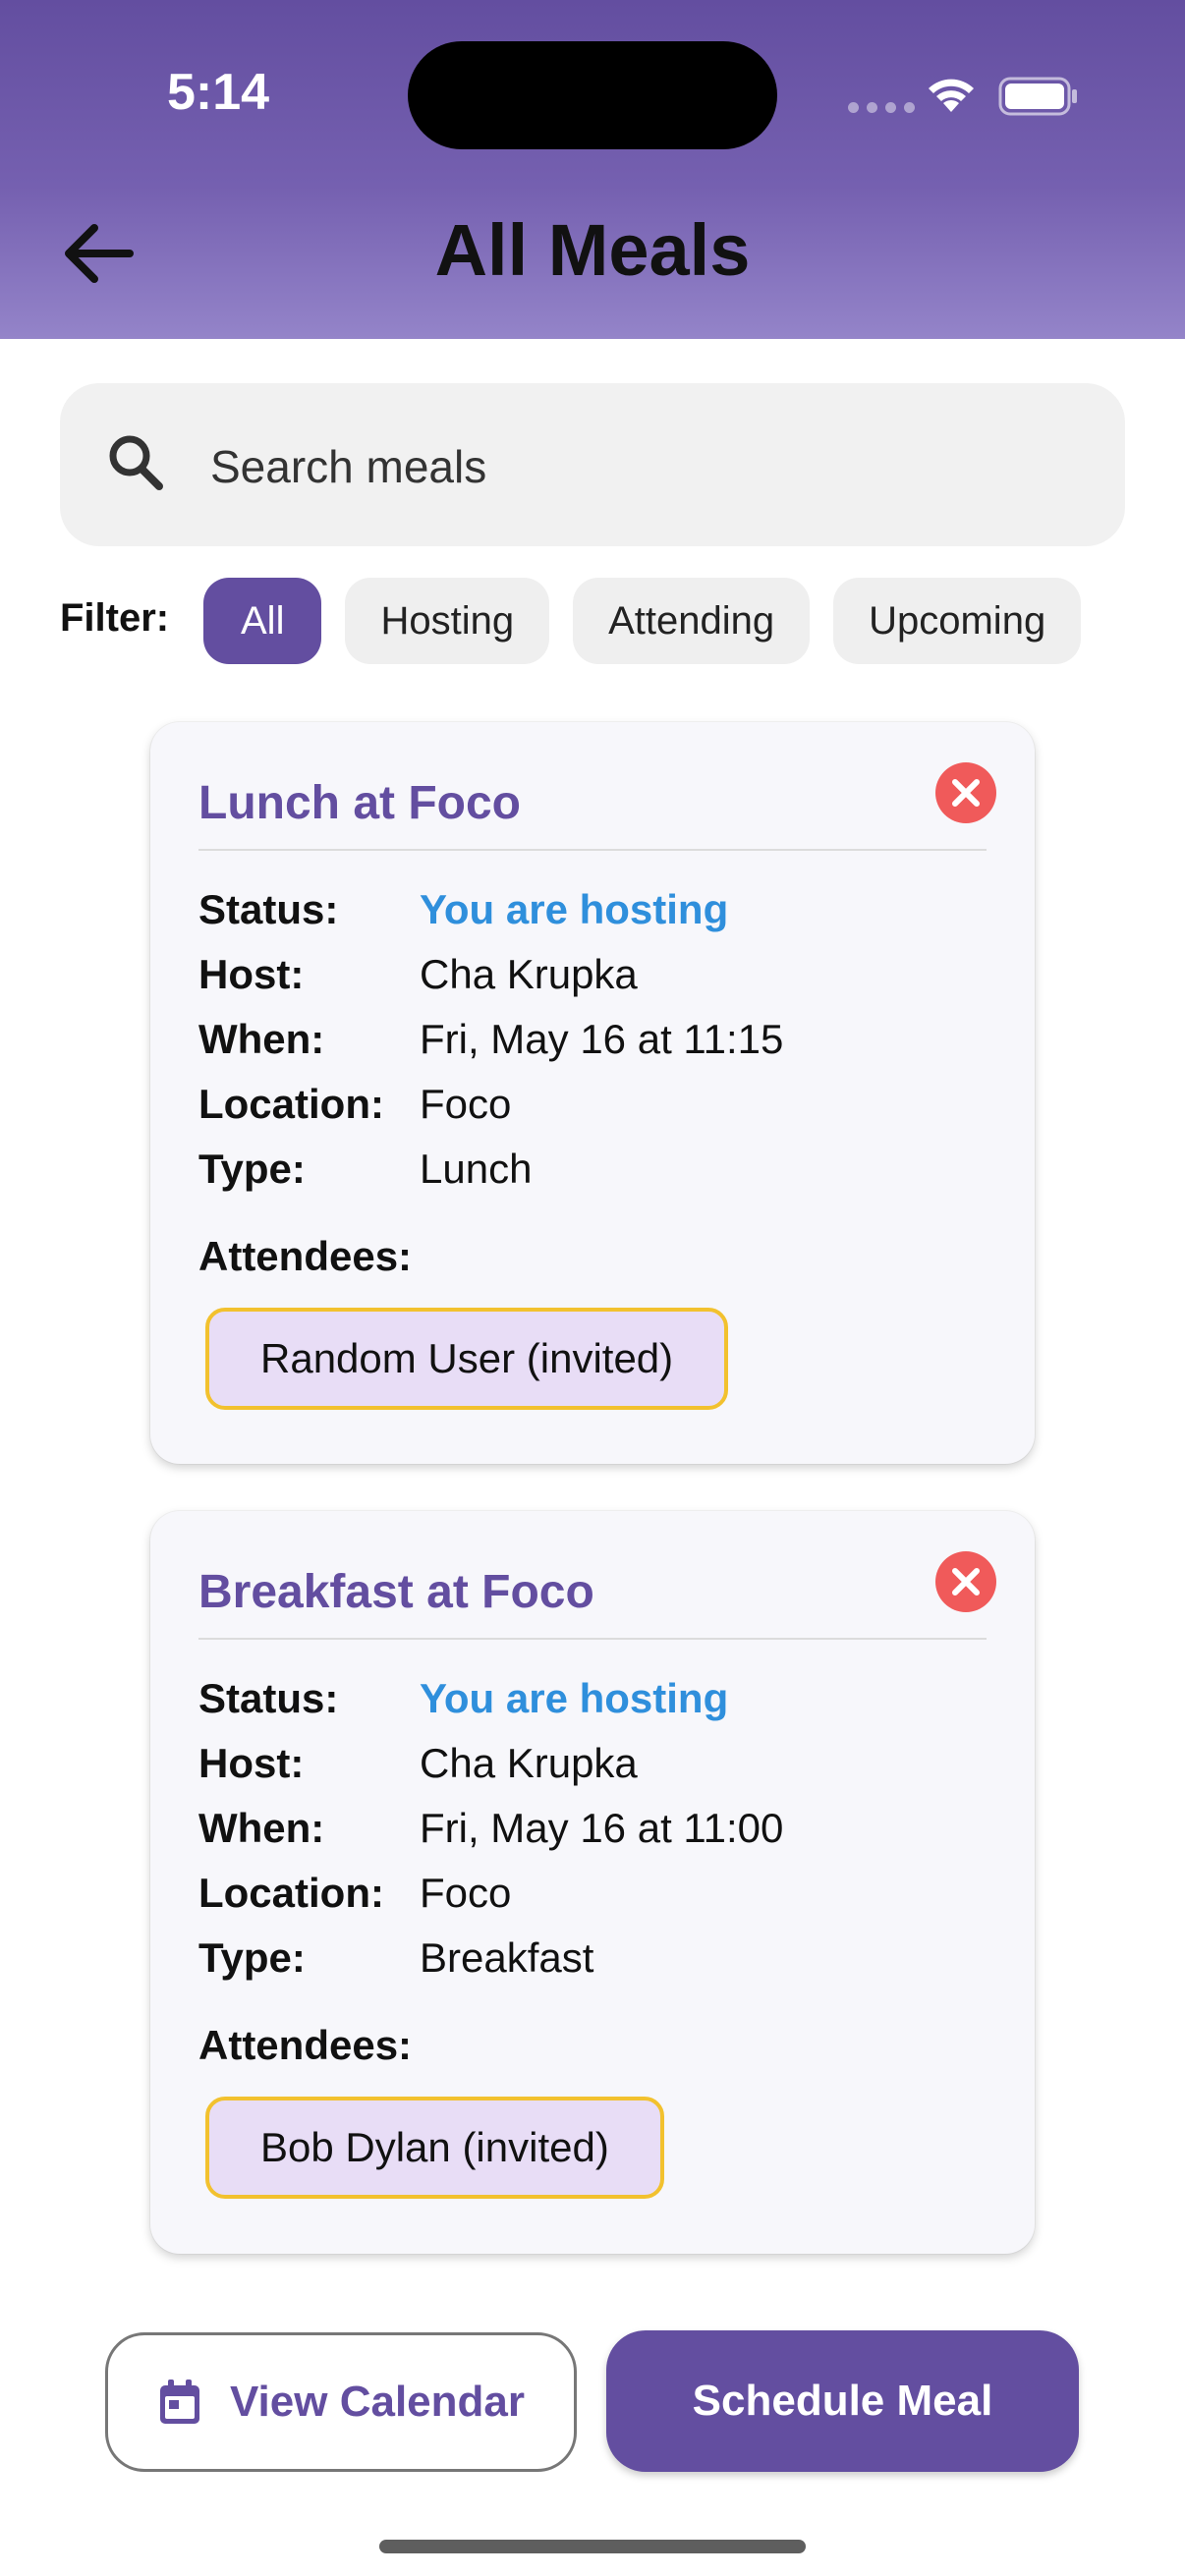 The height and width of the screenshot is (2576, 1185). I want to click on when-row: When: Fri, May 16 at 11:00, so click(491, 1828).